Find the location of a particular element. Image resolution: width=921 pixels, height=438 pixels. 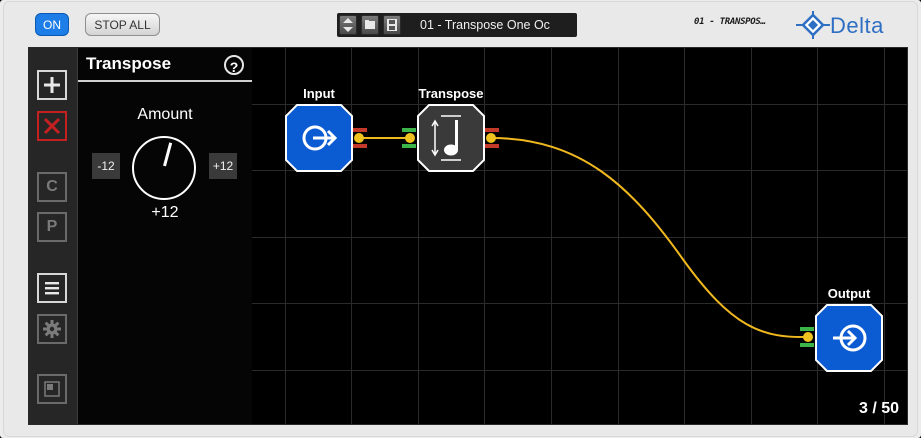

preset-prev-next-button is located at coordinates (348, 25).